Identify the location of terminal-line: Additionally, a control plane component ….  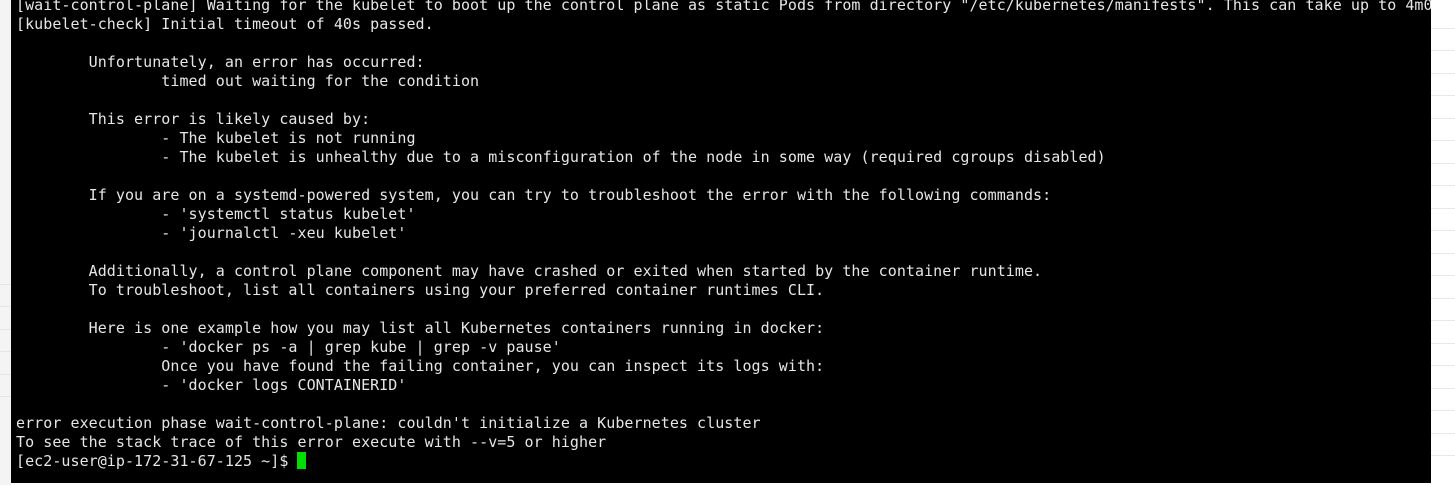
(529, 271).